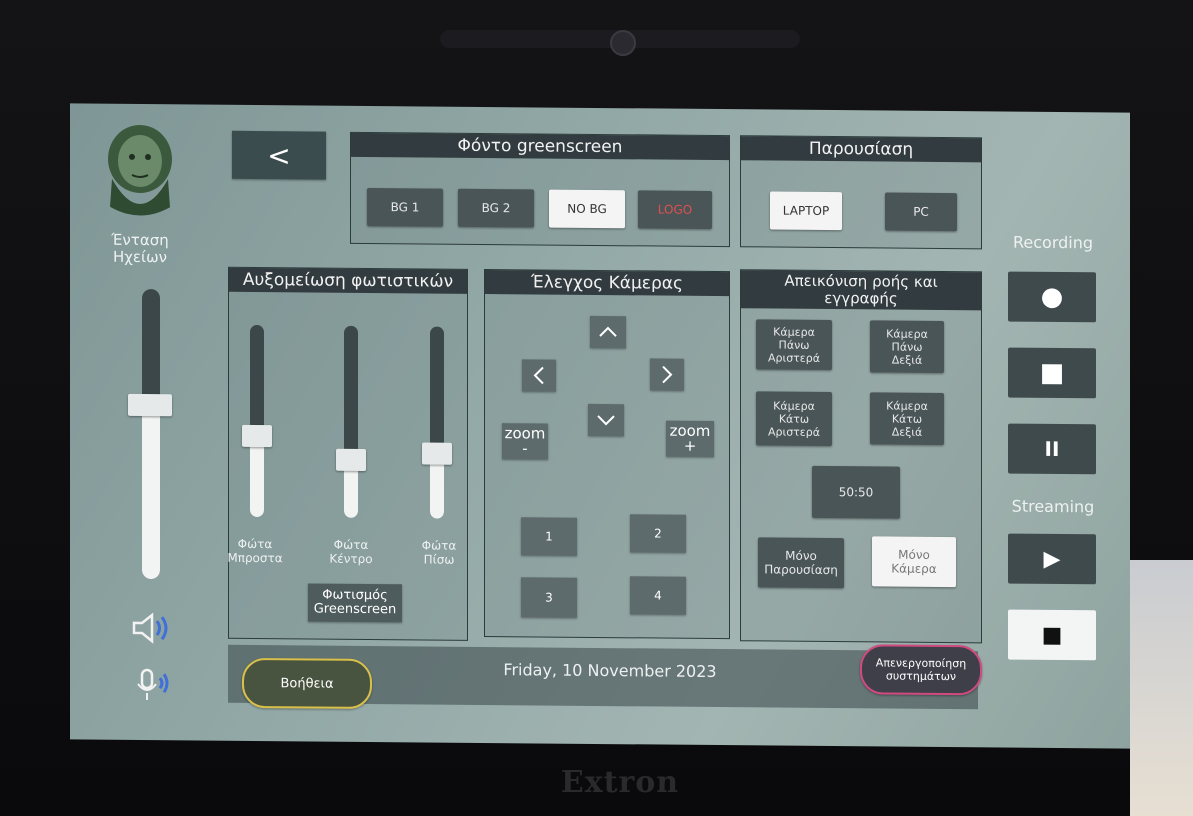  I want to click on cam-bottom-right-button: Κάμερα Κάτω Δεξιά, so click(907, 419).